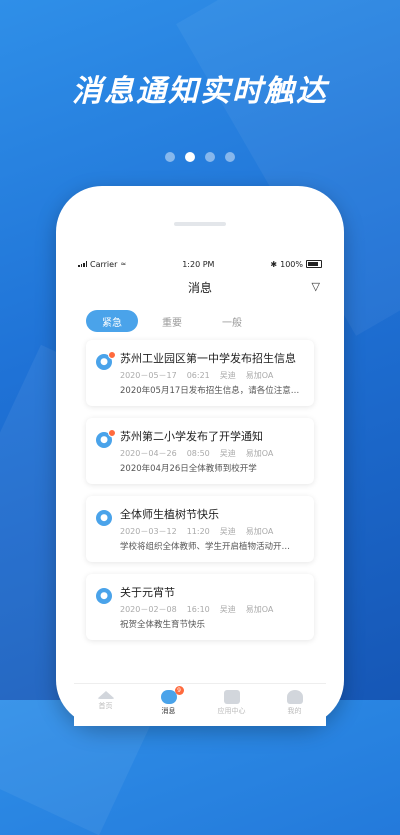 The height and width of the screenshot is (835, 400). I want to click on message-time: 08:50, so click(198, 453).